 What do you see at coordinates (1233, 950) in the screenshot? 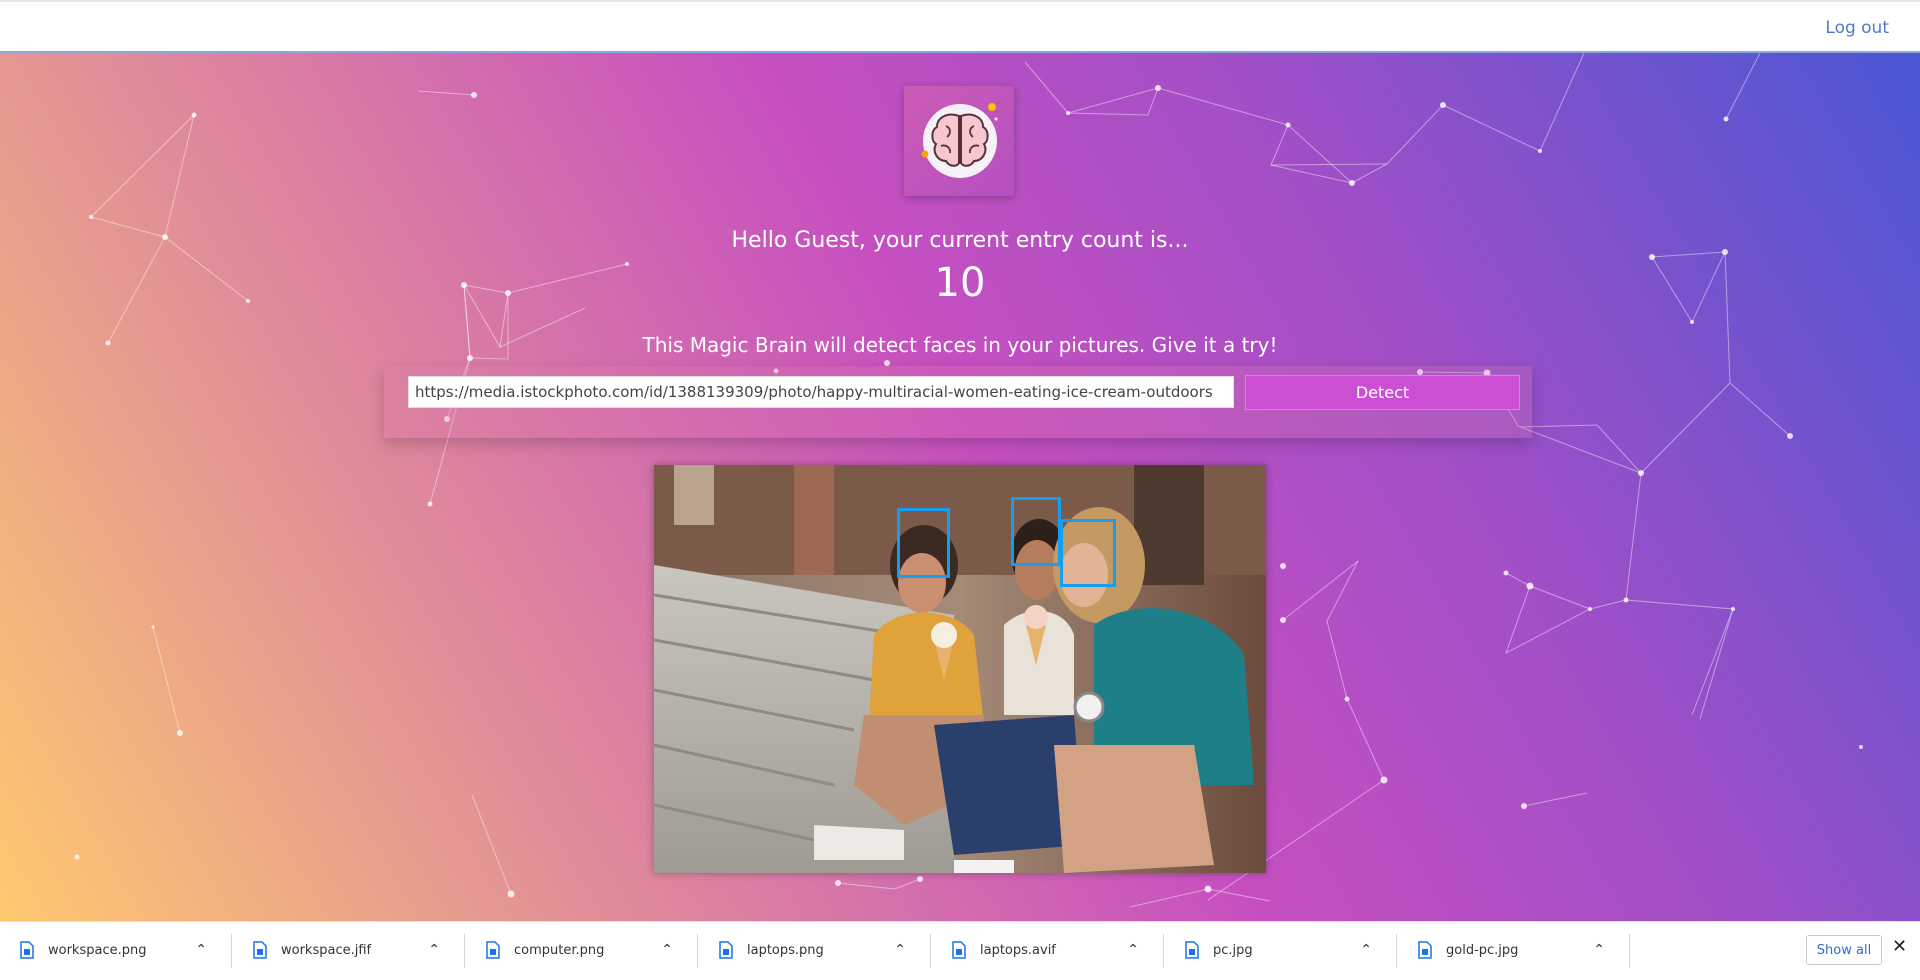
I see `download-filename: pc.jpg` at bounding box center [1233, 950].